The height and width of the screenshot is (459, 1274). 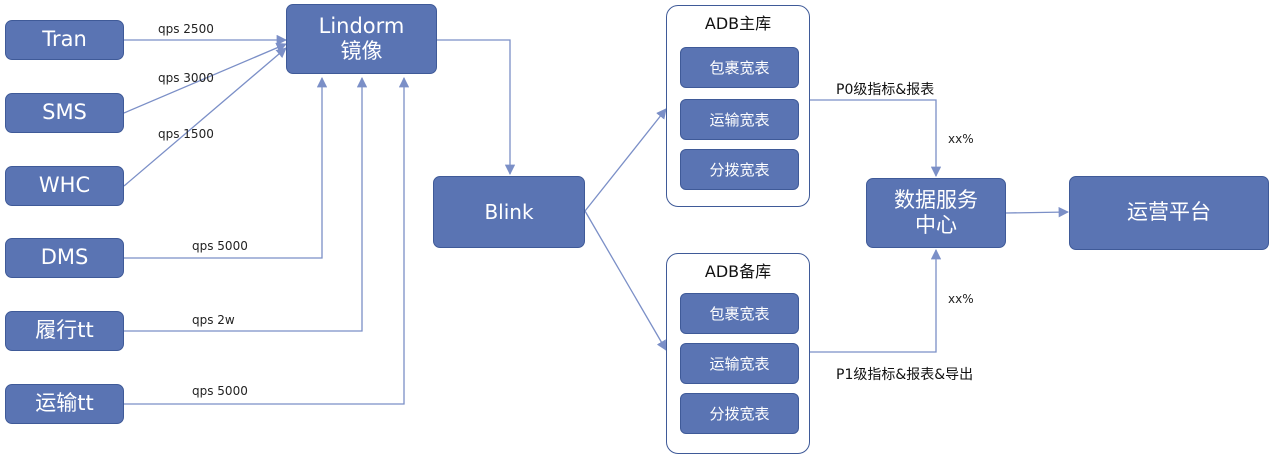 What do you see at coordinates (936, 225) in the screenshot?
I see `data-service-line2: 中心` at bounding box center [936, 225].